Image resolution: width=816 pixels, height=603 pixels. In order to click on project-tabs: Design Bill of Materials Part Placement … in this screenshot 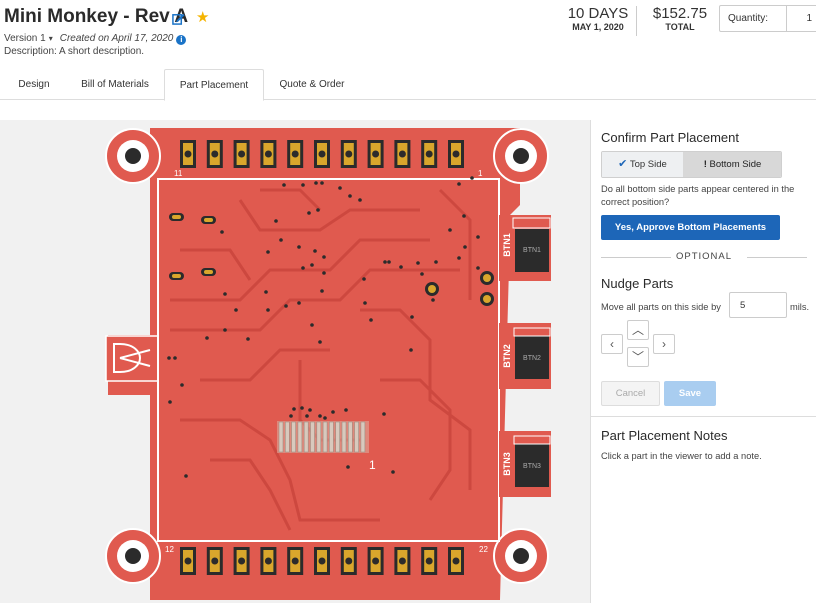, I will do `click(408, 85)`.